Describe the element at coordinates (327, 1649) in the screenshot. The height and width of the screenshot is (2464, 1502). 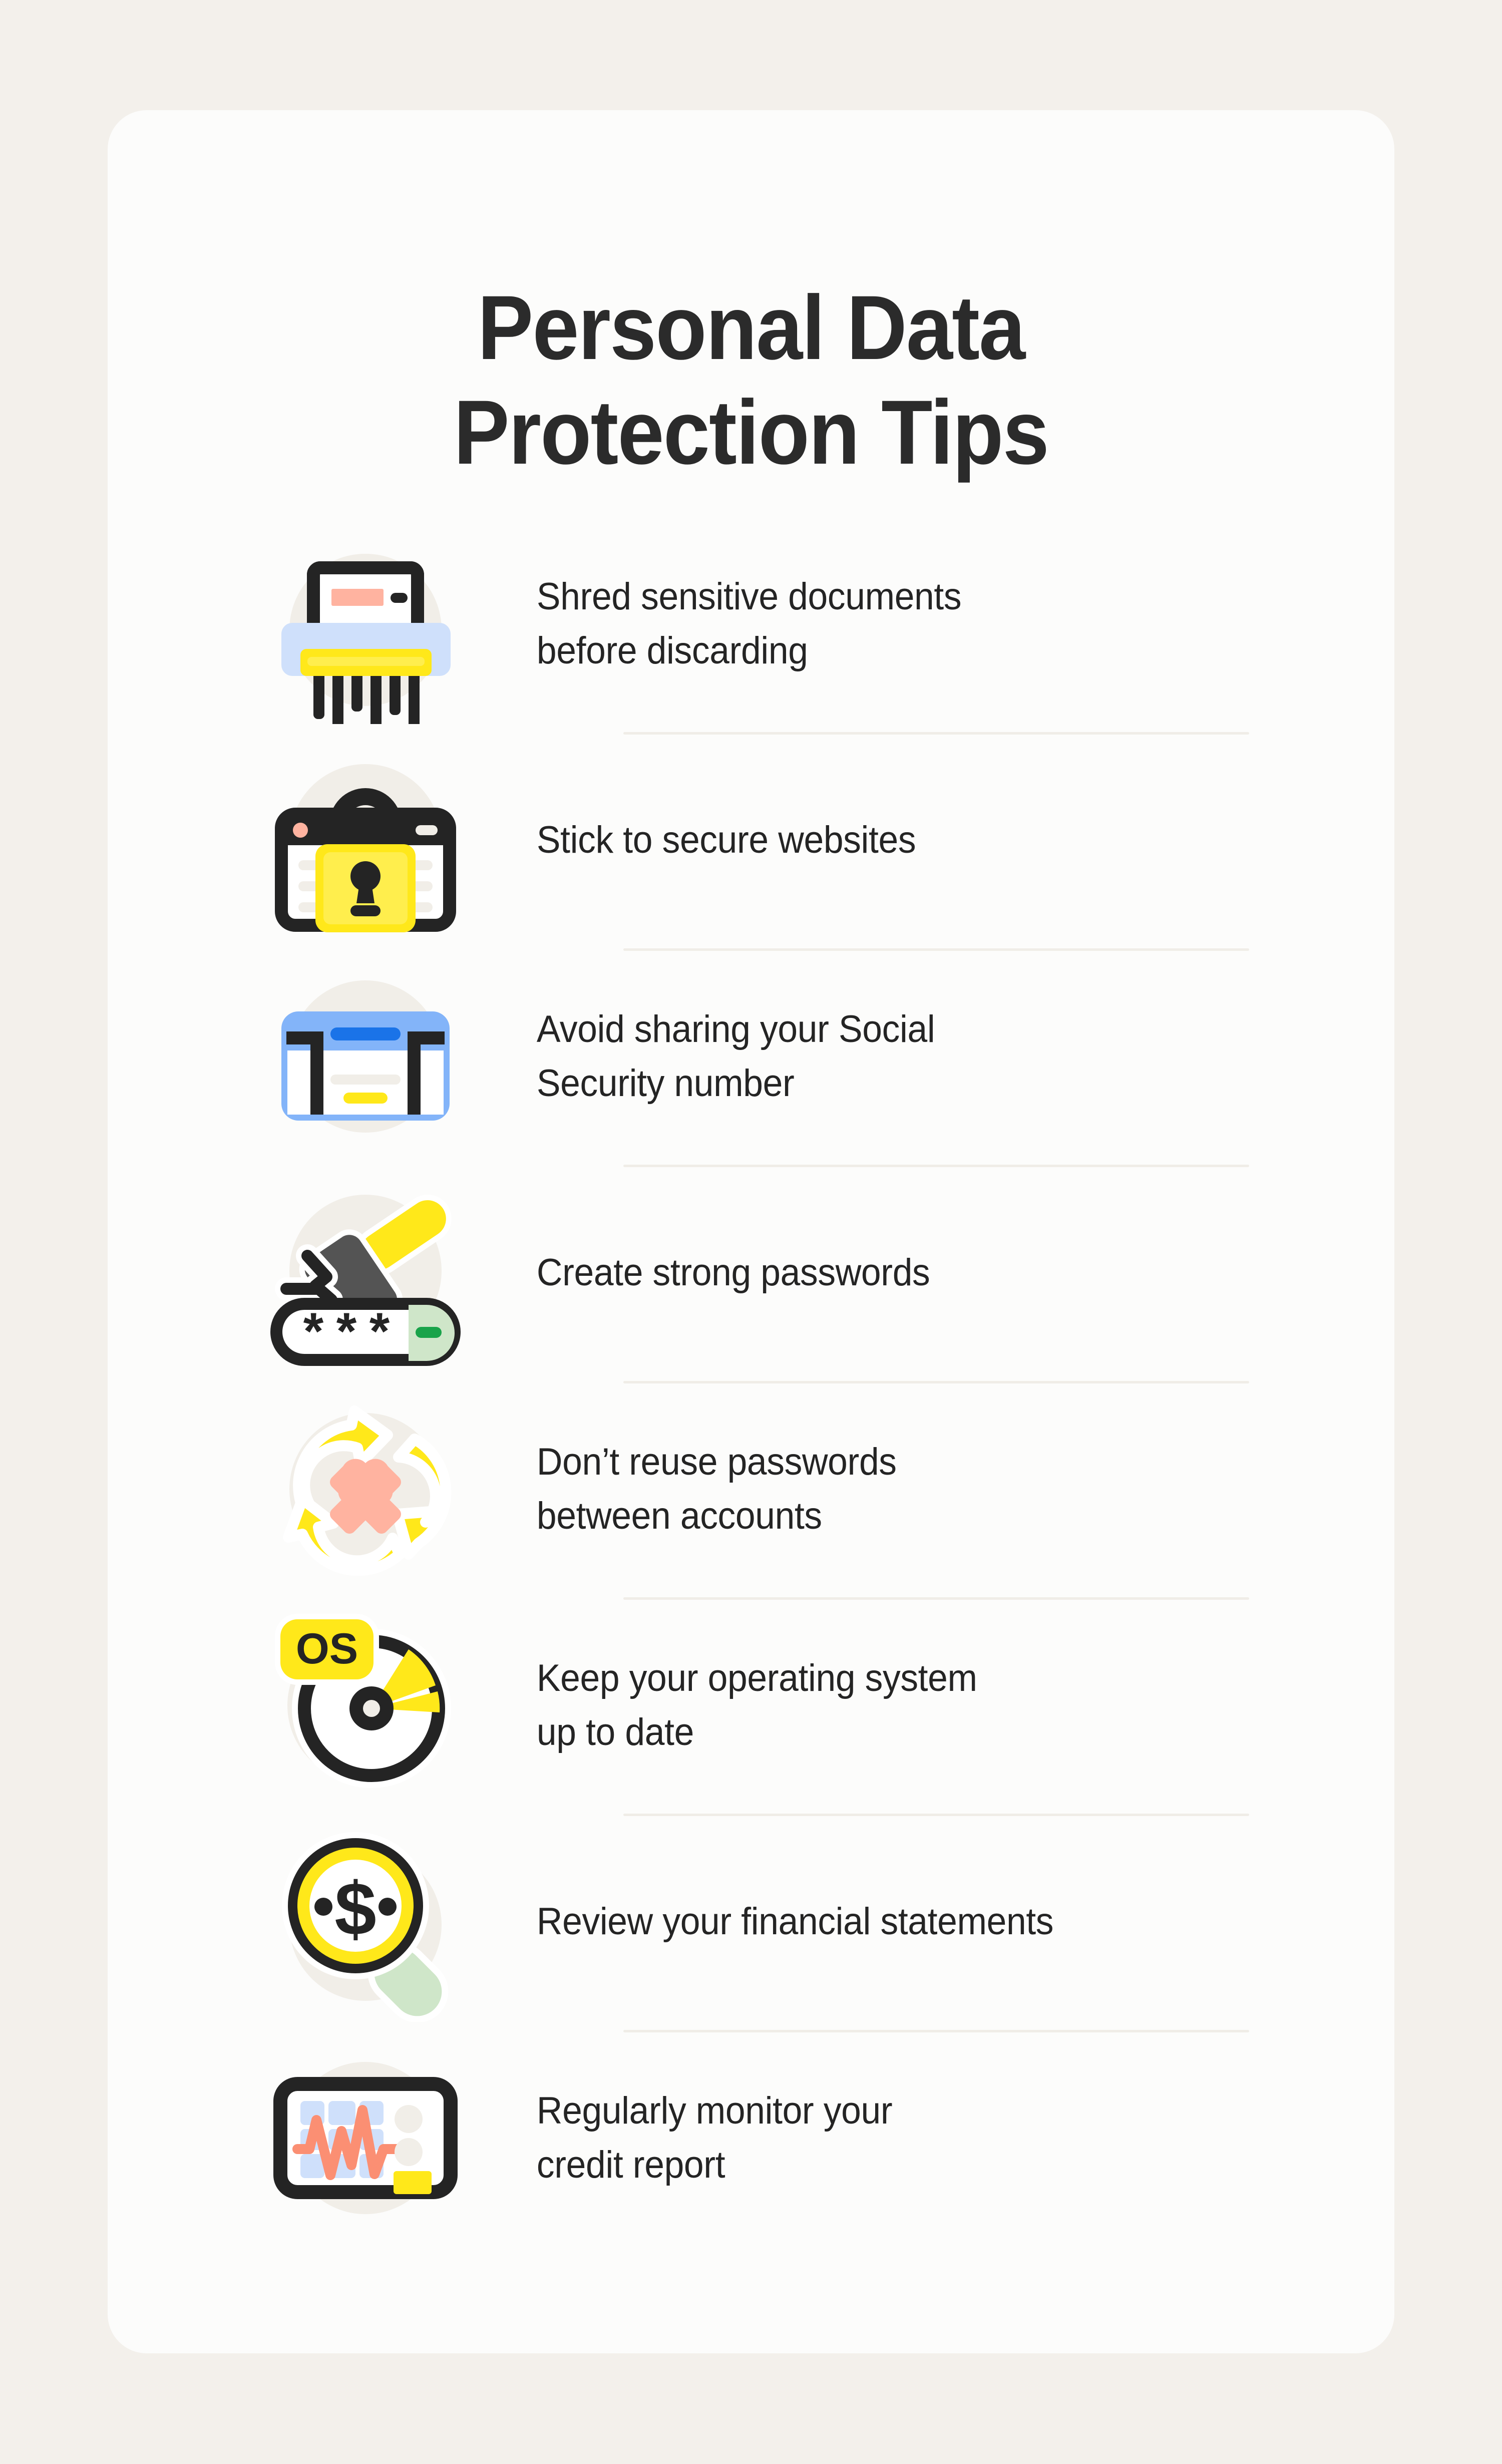
I see `os-badge-label: OS` at that location.